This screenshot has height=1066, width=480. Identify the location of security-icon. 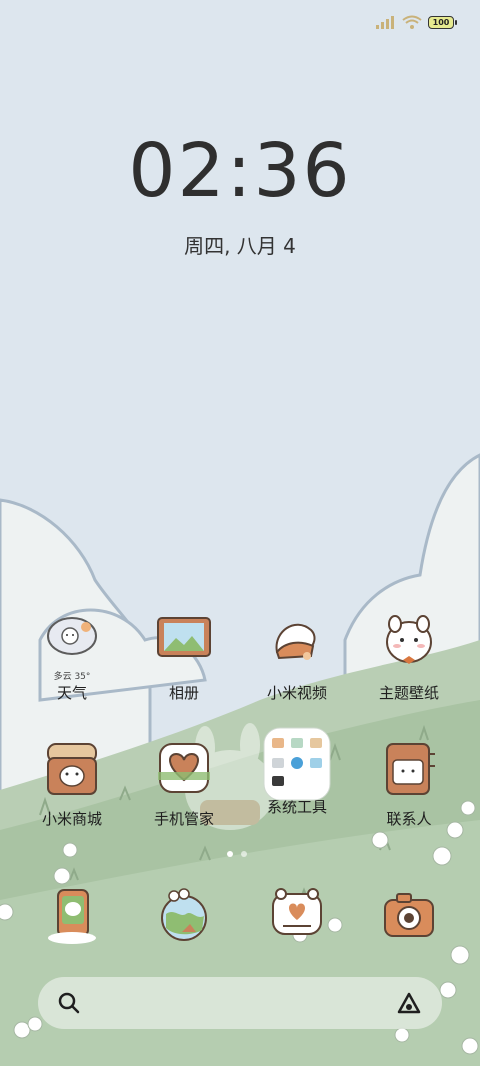
(184, 770).